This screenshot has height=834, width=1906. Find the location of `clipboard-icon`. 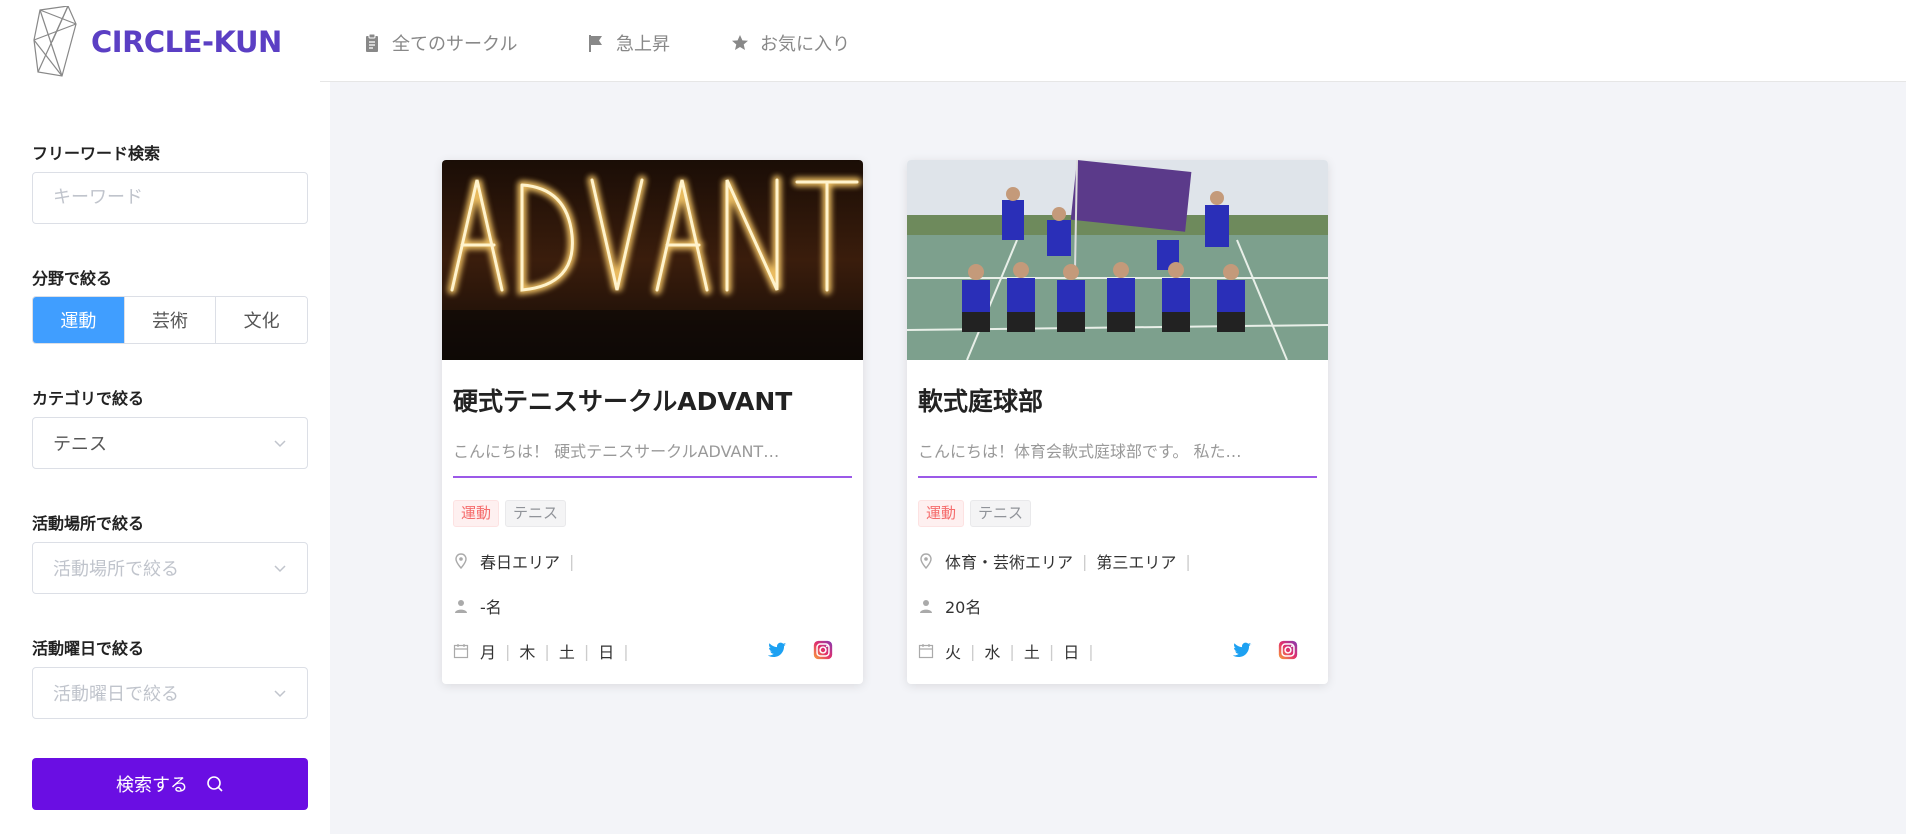

clipboard-icon is located at coordinates (372, 42).